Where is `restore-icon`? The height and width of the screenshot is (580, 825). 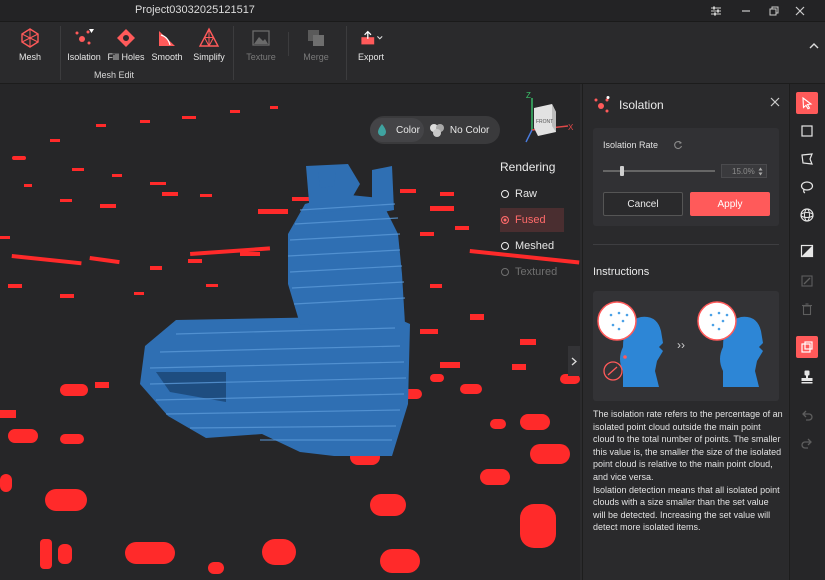
restore-icon is located at coordinates (774, 11).